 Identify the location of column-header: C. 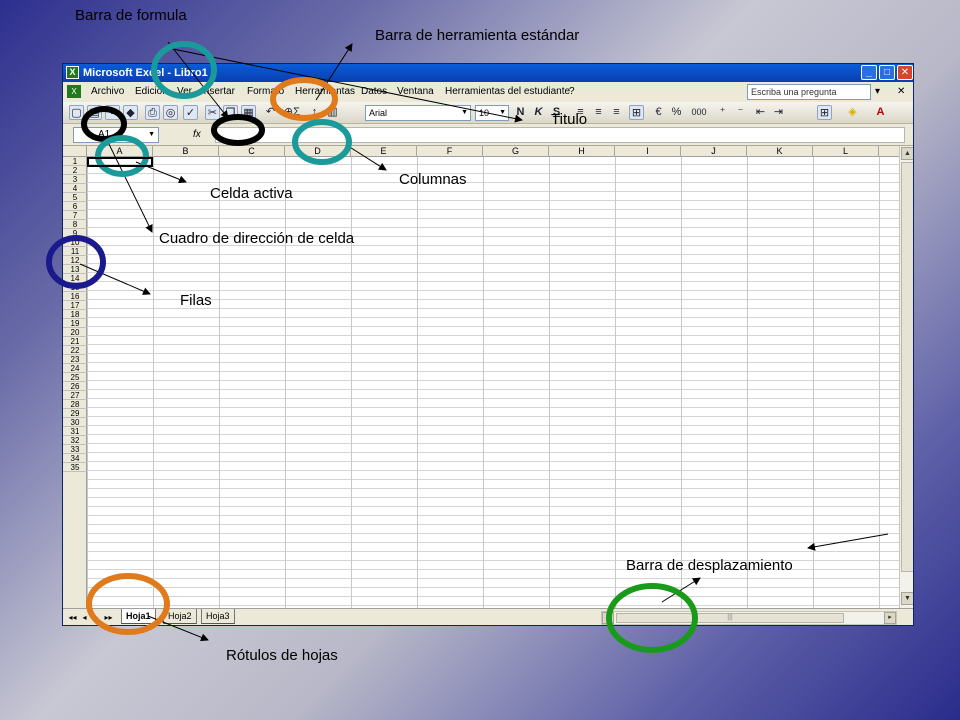
(252, 151).